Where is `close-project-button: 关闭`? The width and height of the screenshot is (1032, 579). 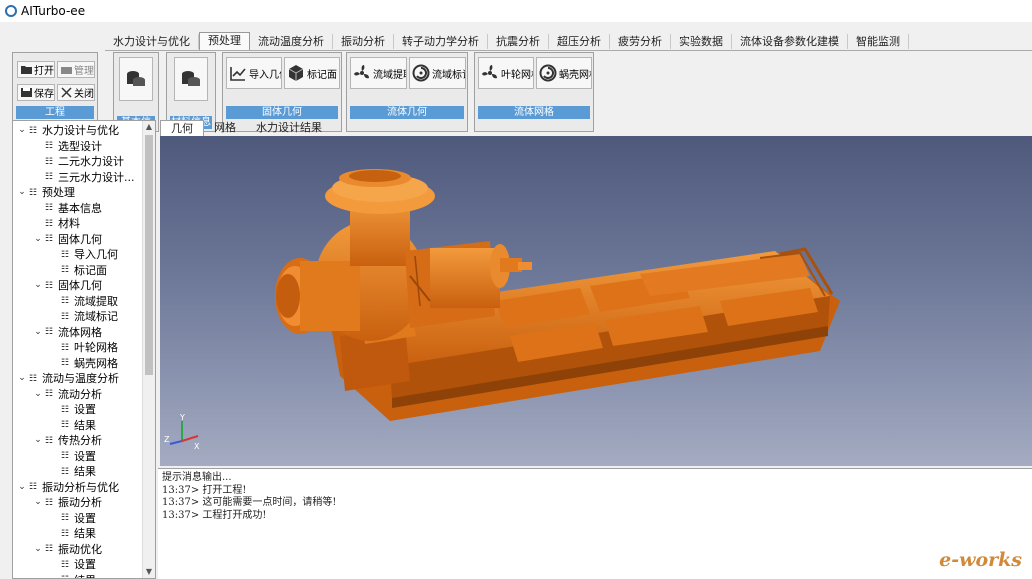
close-project-button: 关闭 is located at coordinates (76, 92).